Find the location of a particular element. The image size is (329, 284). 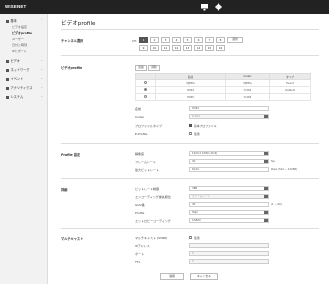

bitrate-control-select: VBR is located at coordinates (229, 188).